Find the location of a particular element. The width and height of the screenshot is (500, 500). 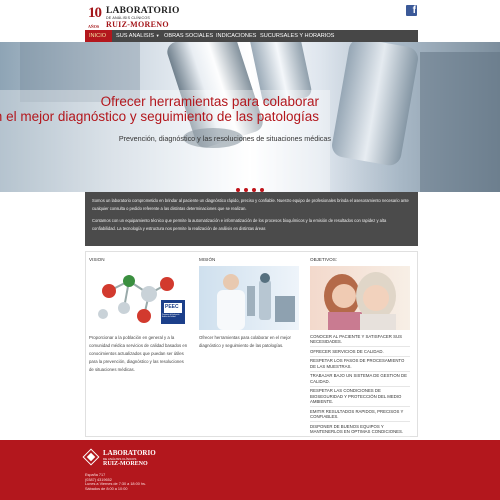

objetivos-title: OBJETIVOS: is located at coordinates (324, 259).